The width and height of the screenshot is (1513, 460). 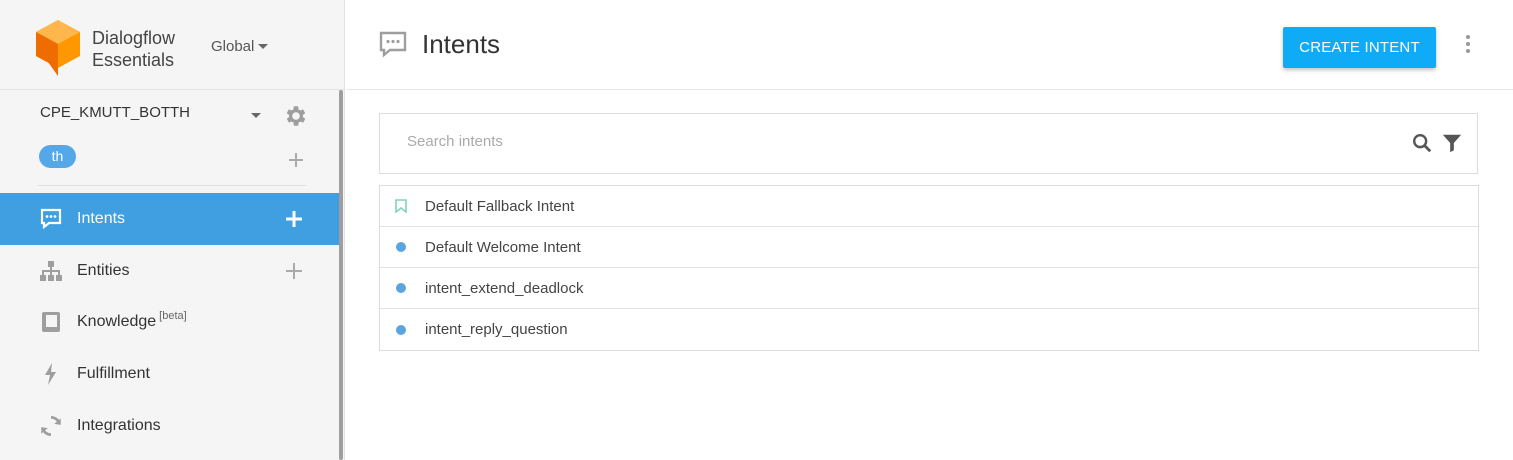 I want to click on search-input, so click(x=857, y=141).